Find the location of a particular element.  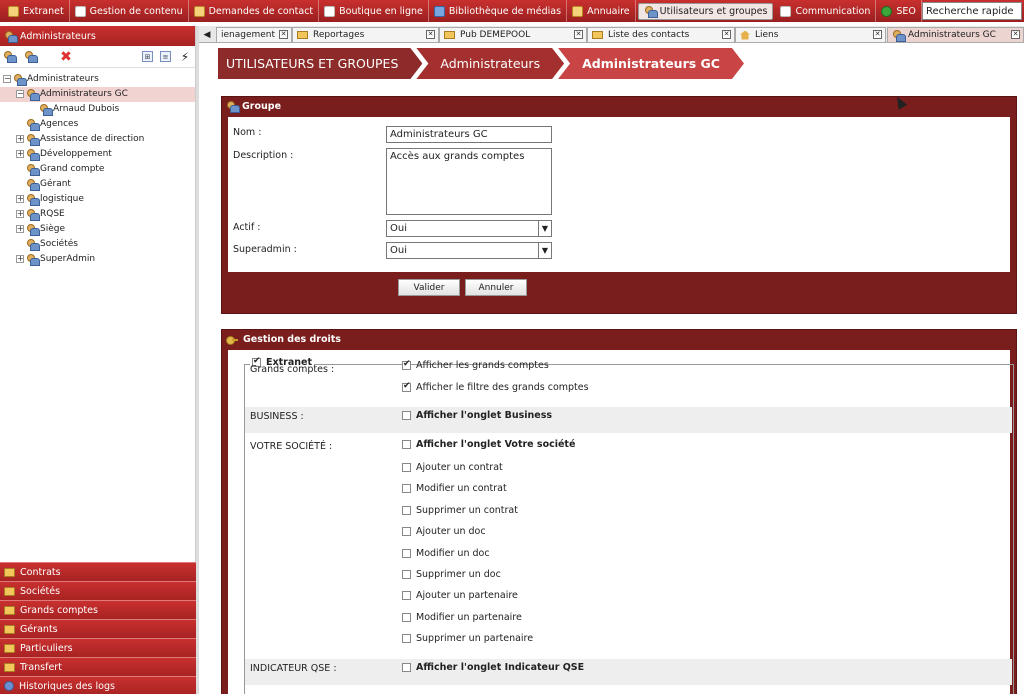

permission-option: Afficher l'onglet Business is located at coordinates (477, 415).